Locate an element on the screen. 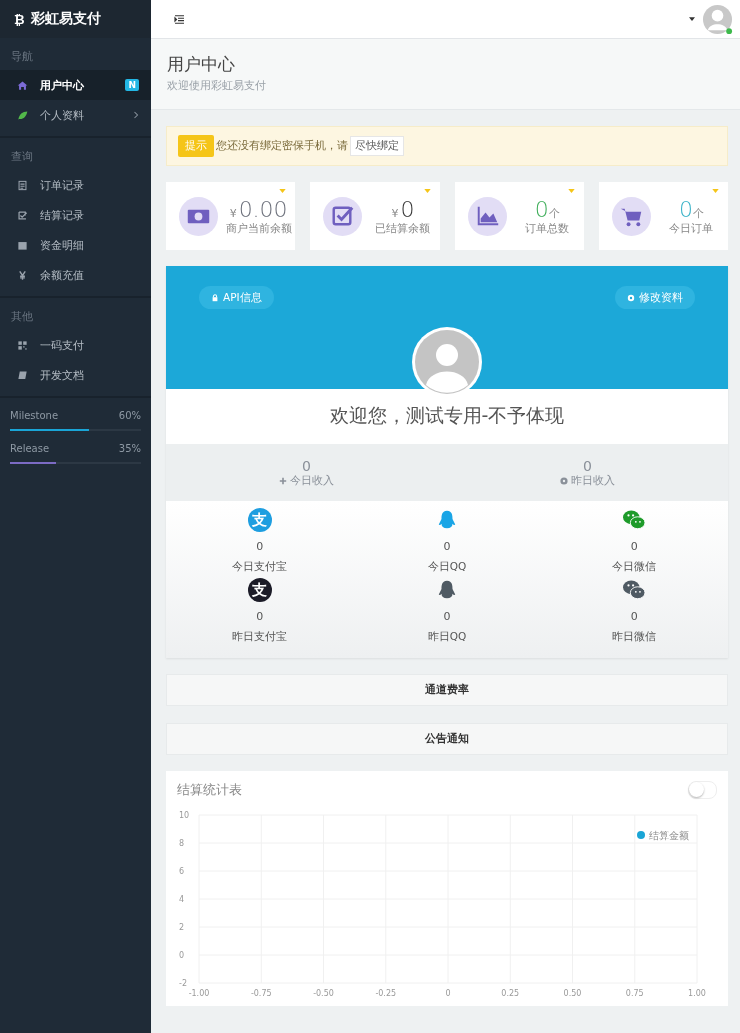 Image resolution: width=740 pixels, height=1033 pixels. circle-icon is located at coordinates (564, 480).